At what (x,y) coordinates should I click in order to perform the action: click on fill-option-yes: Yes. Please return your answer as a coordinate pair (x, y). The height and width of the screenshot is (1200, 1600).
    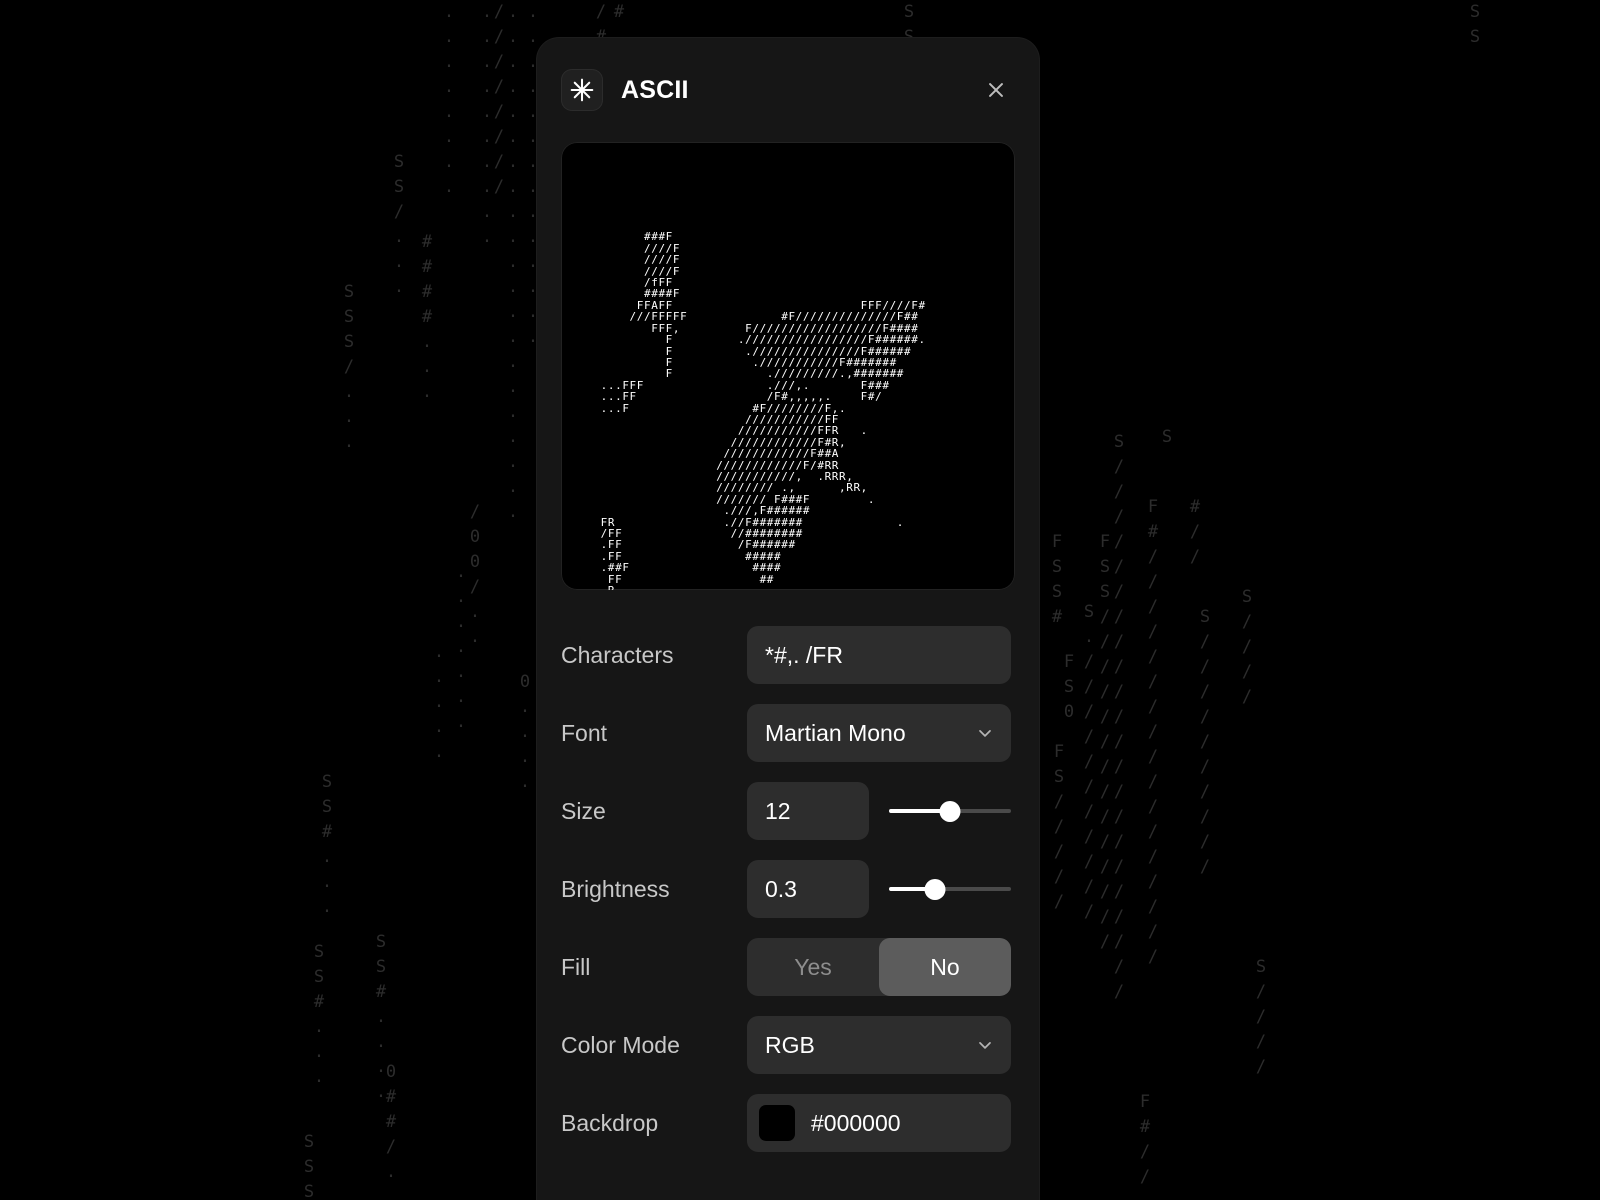
    Looking at the image, I should click on (813, 967).